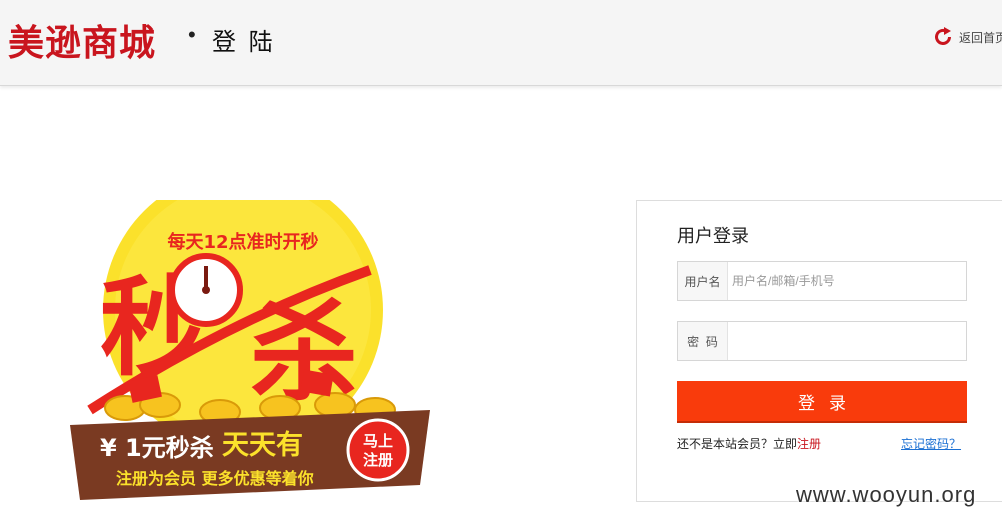  Describe the element at coordinates (82, 40) in the screenshot. I see `site-logo: 美逊商城` at that location.